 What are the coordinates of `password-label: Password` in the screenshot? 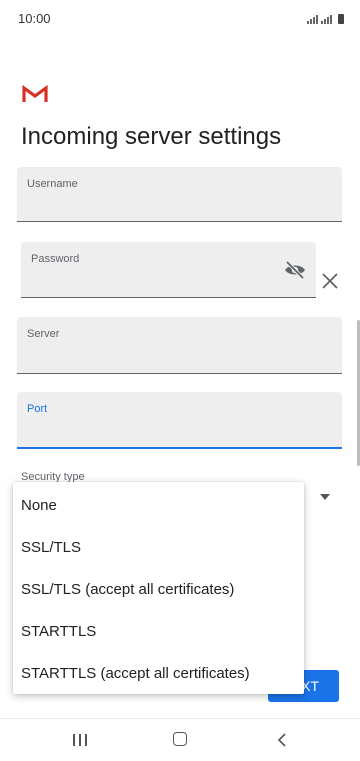 It's located at (55, 259).